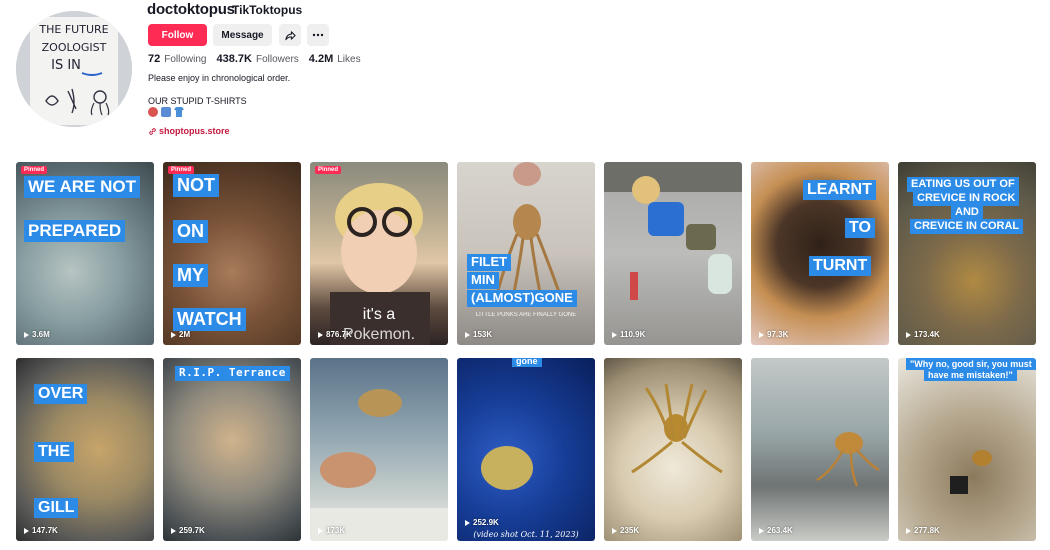  What do you see at coordinates (82, 187) in the screenshot?
I see `video-caption: WE ARE NOT` at bounding box center [82, 187].